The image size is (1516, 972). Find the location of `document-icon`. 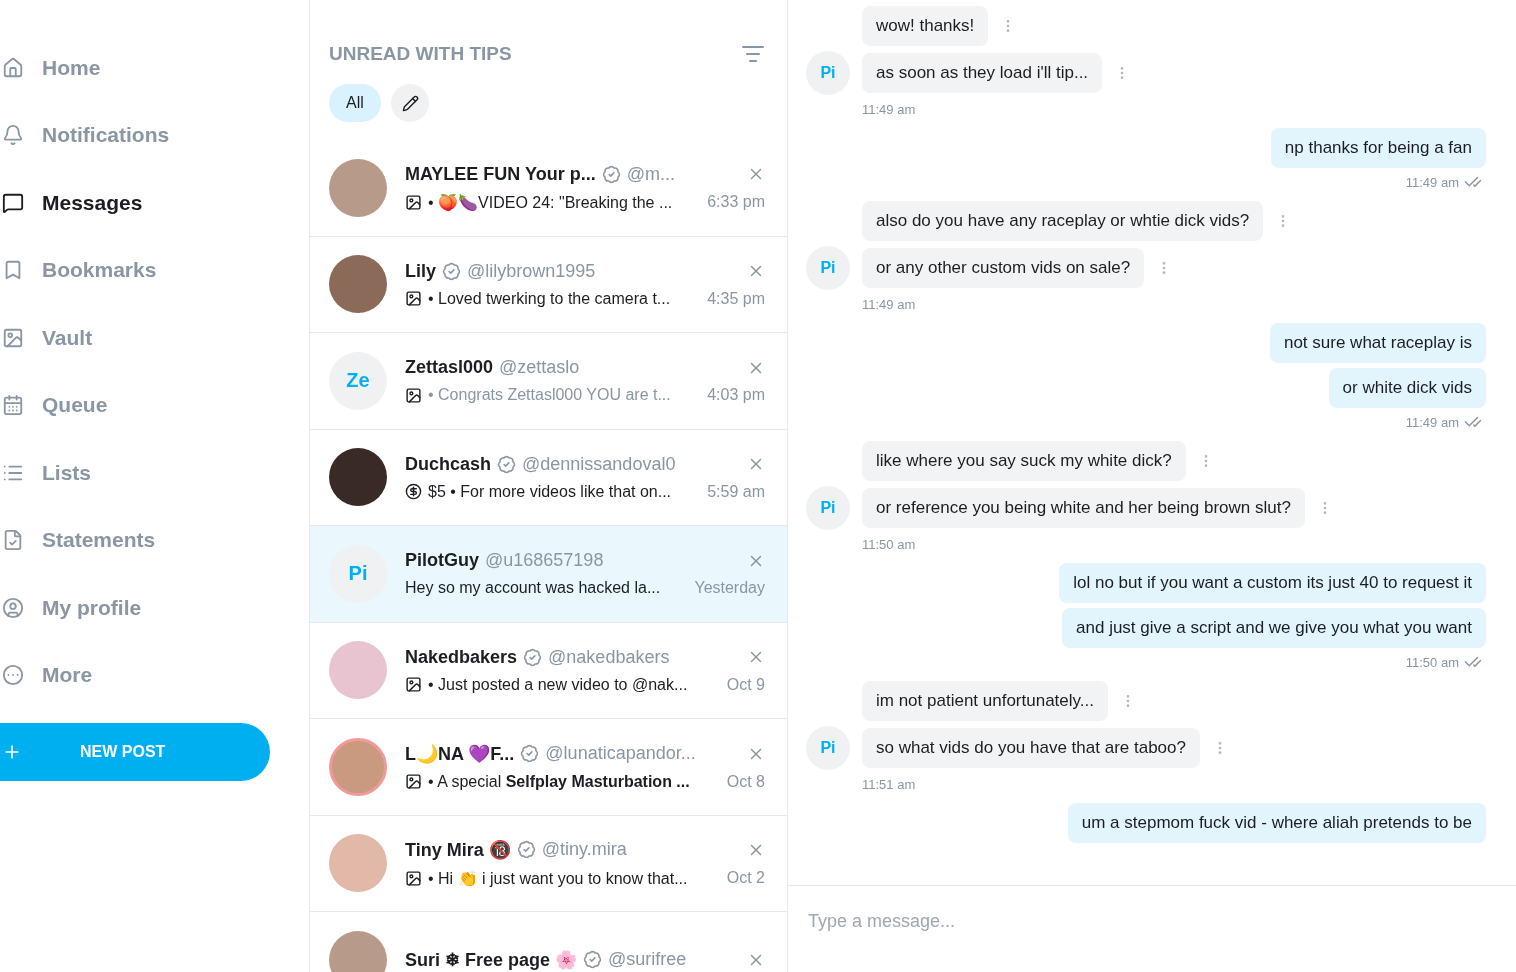

document-icon is located at coordinates (13, 540).